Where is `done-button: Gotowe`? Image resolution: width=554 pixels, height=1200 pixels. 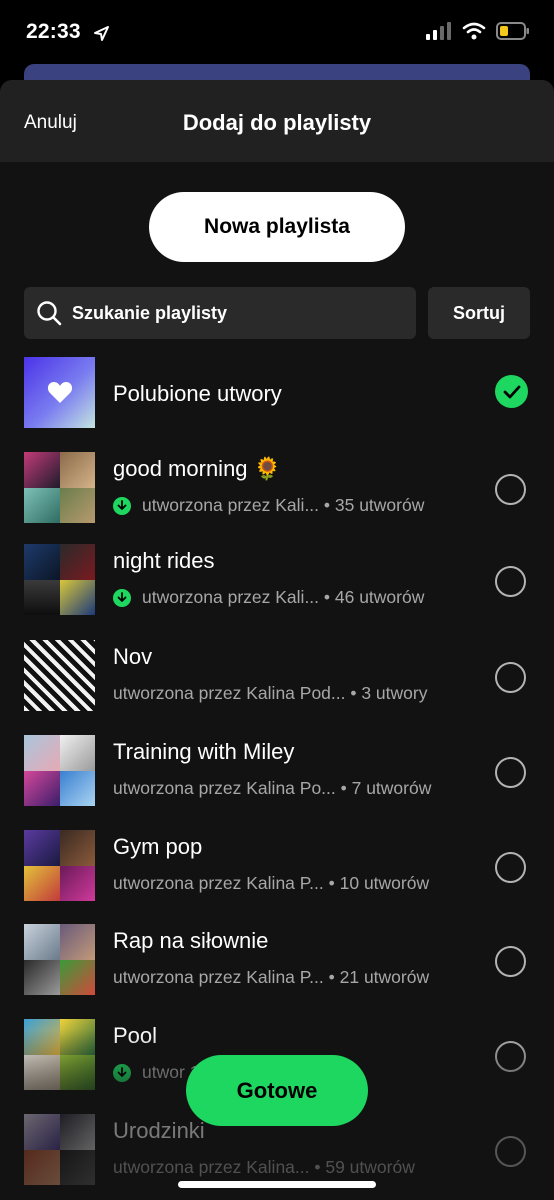
done-button: Gotowe is located at coordinates (277, 1090).